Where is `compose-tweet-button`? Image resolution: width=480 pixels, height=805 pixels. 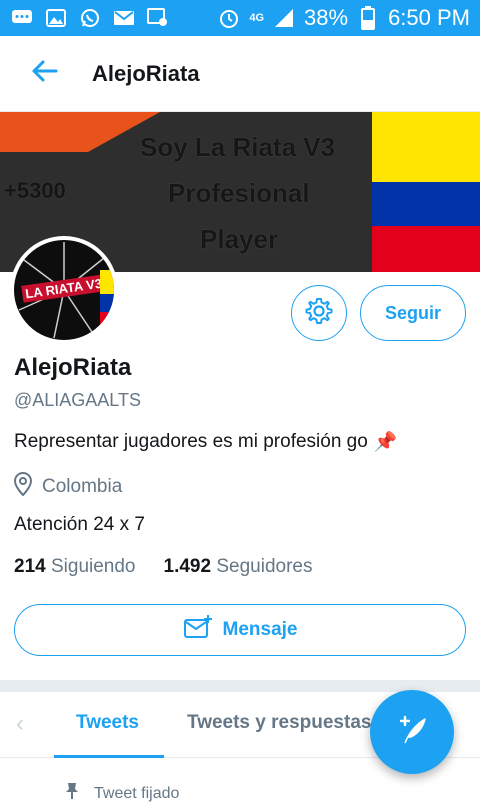 compose-tweet-button is located at coordinates (412, 732).